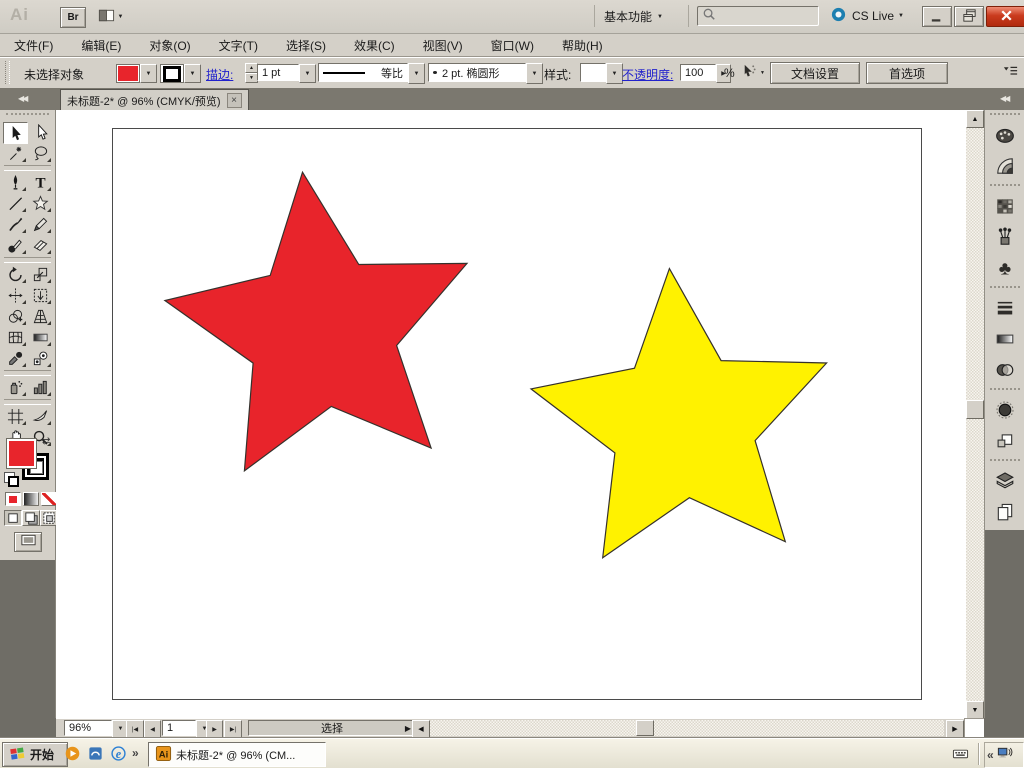 The width and height of the screenshot is (1024, 768). Describe the element at coordinates (31, 518) in the screenshot. I see `draw-behind-button` at that location.